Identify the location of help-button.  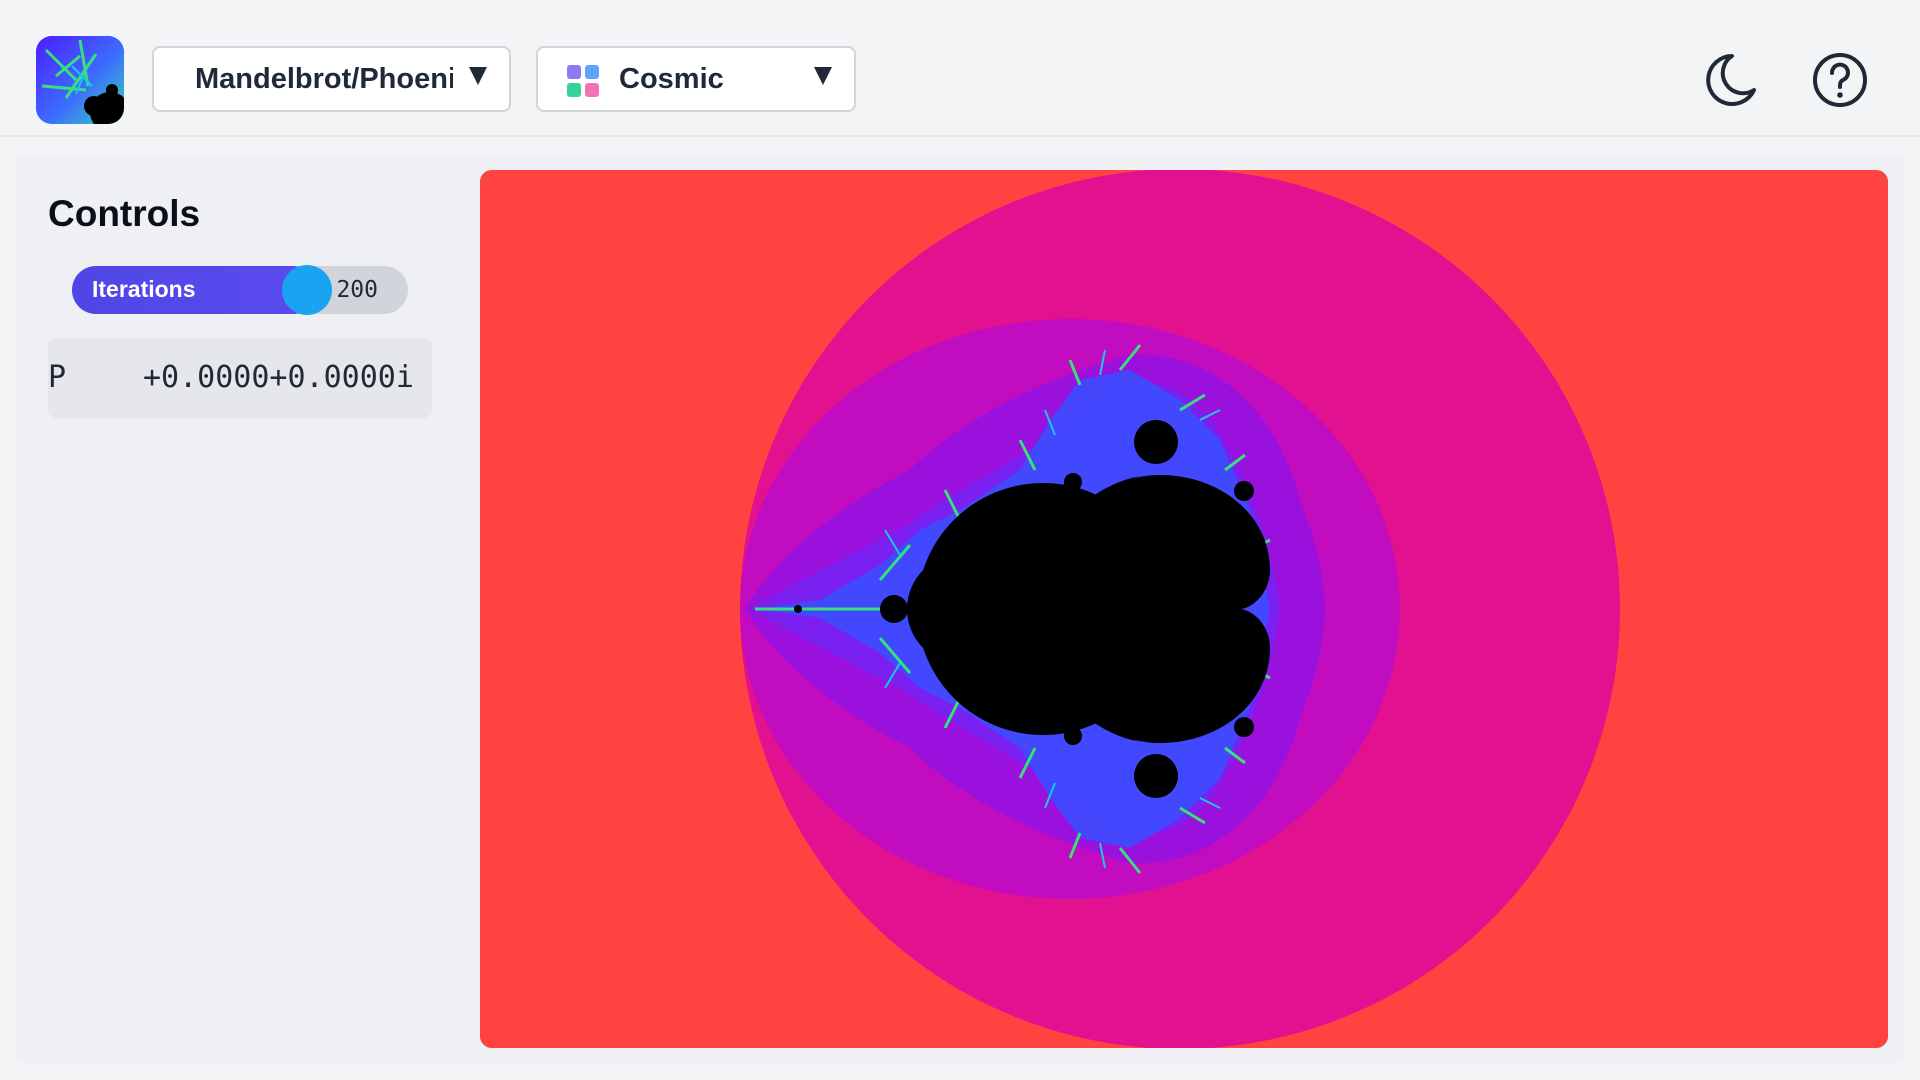
(1840, 80).